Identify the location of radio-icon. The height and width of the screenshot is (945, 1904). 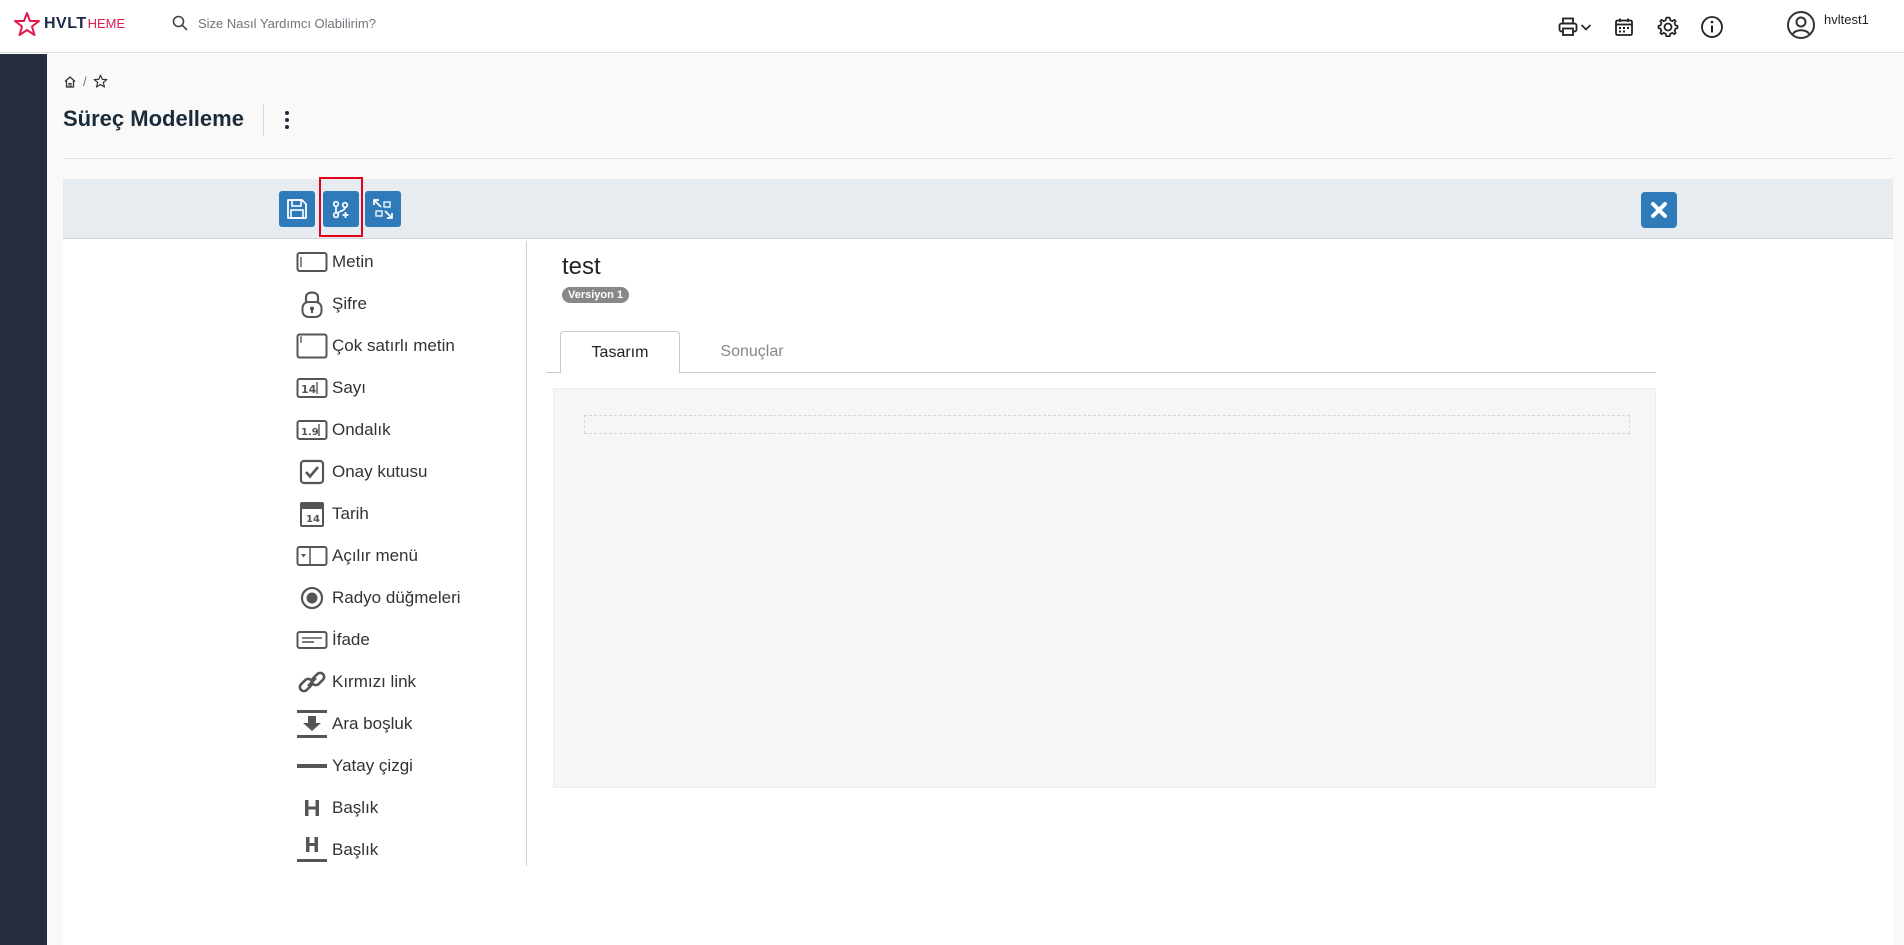
(312, 598).